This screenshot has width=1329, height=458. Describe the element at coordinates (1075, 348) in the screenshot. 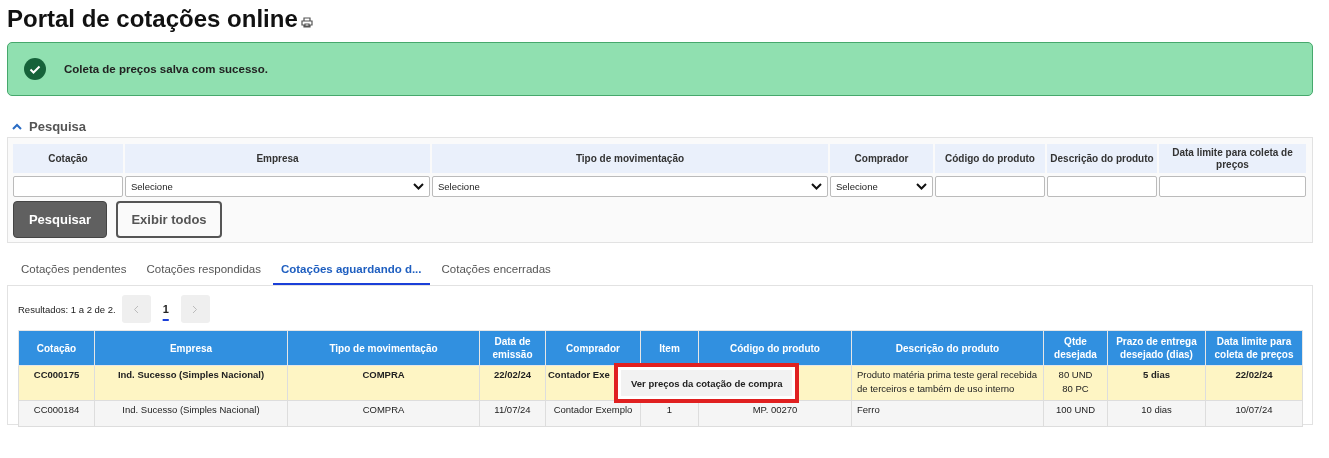

I see `column-header: Qtde desejada` at that location.